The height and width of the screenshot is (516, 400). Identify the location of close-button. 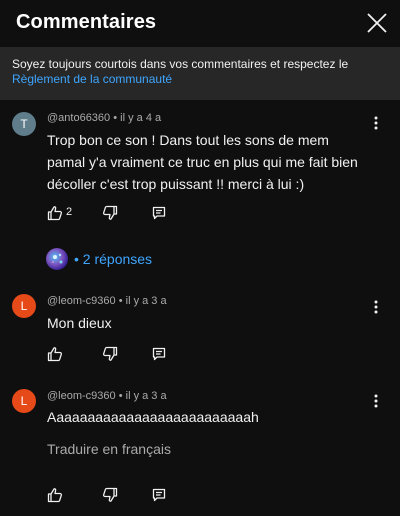
(377, 23).